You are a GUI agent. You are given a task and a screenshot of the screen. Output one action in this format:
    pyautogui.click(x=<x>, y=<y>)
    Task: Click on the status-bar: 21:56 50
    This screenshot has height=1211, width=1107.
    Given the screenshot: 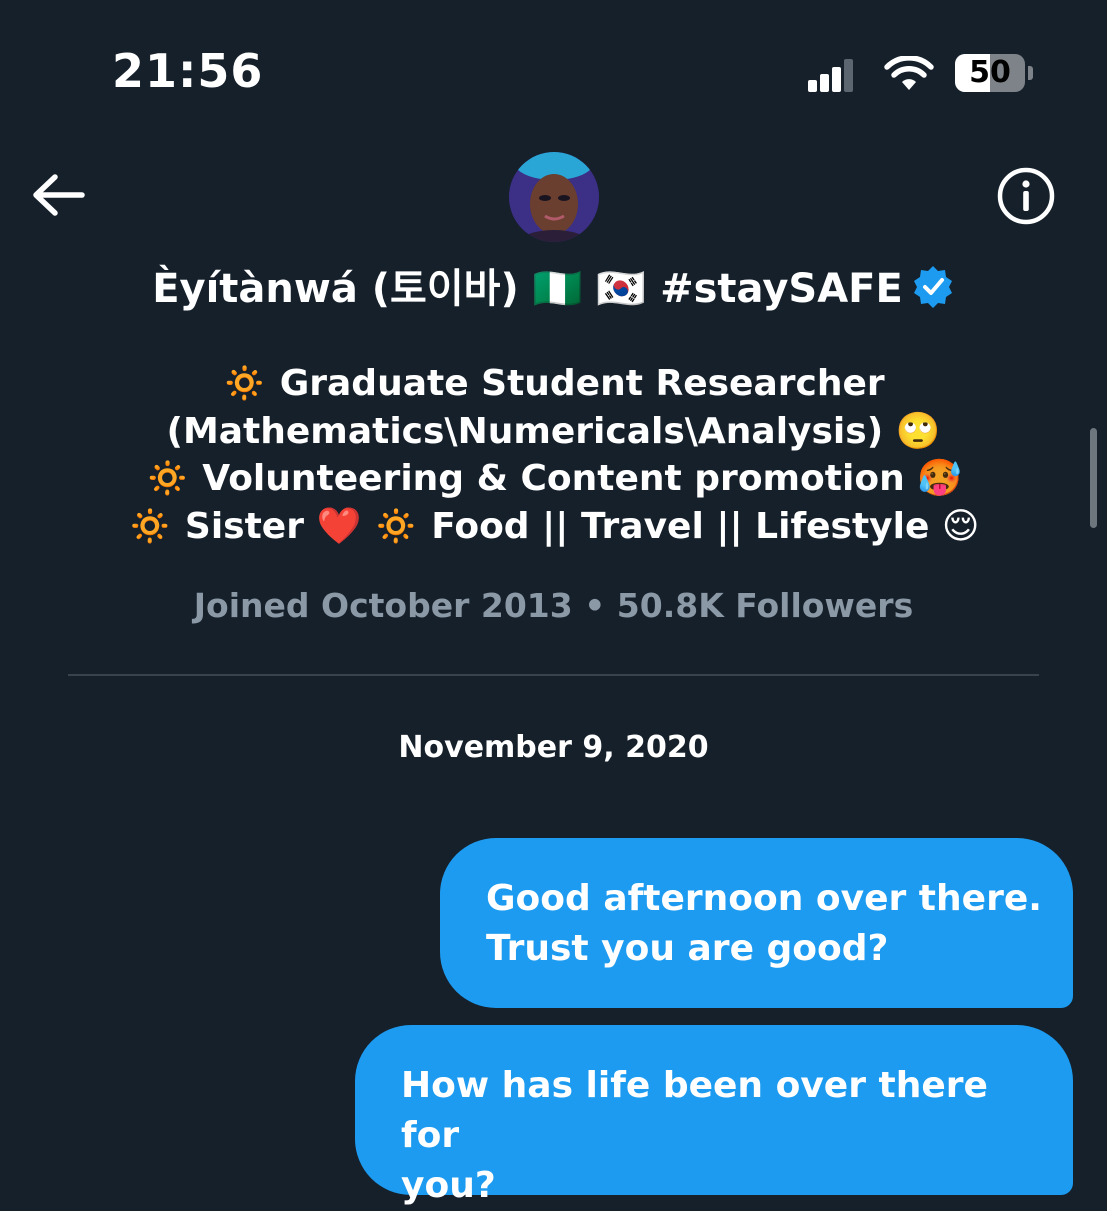 What is the action you would take?
    pyautogui.click(x=553, y=70)
    